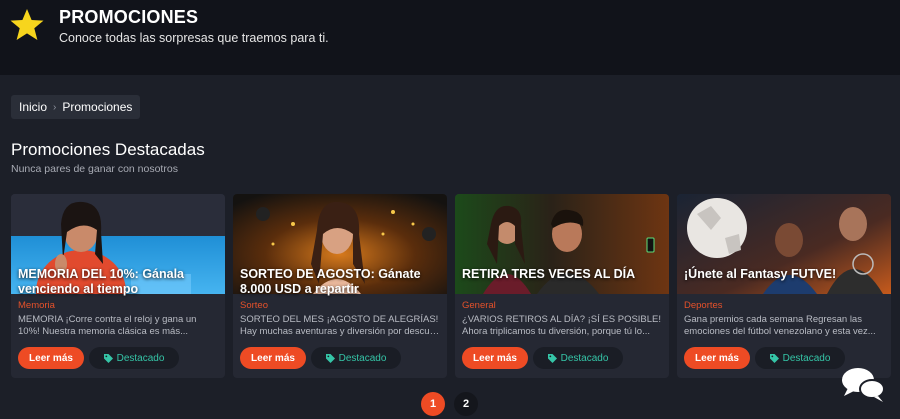 This screenshot has width=900, height=419. I want to click on card-description-line: SORTEO DEL MES ¡AGOSTO DE ALEGRÍAS!, so click(339, 319).